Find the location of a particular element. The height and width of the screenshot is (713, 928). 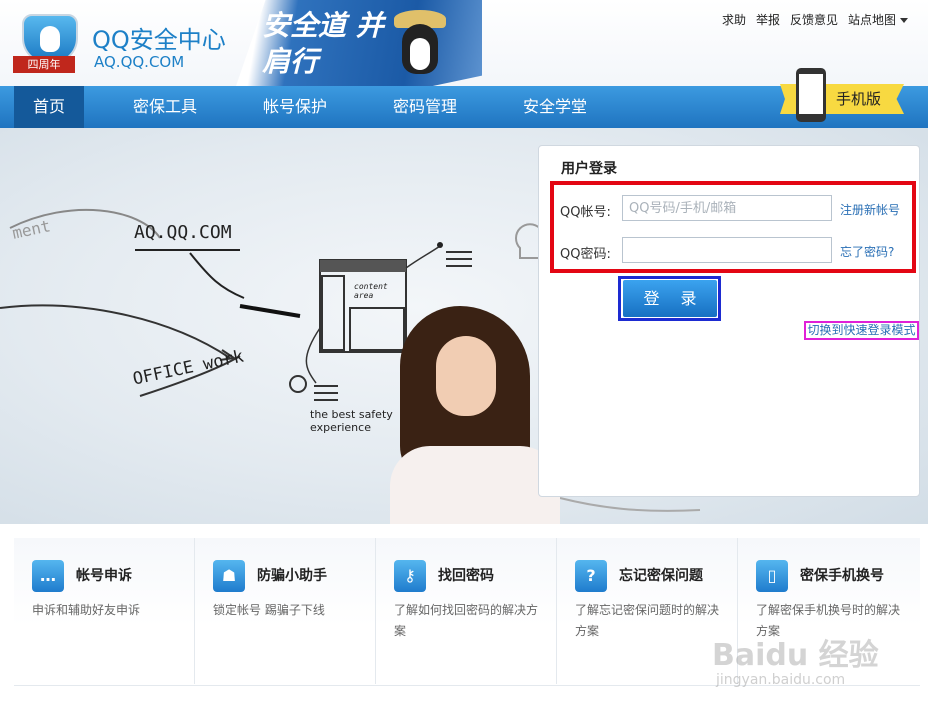

banner-slogan: 安全道 并肩行 is located at coordinates (323, 43).